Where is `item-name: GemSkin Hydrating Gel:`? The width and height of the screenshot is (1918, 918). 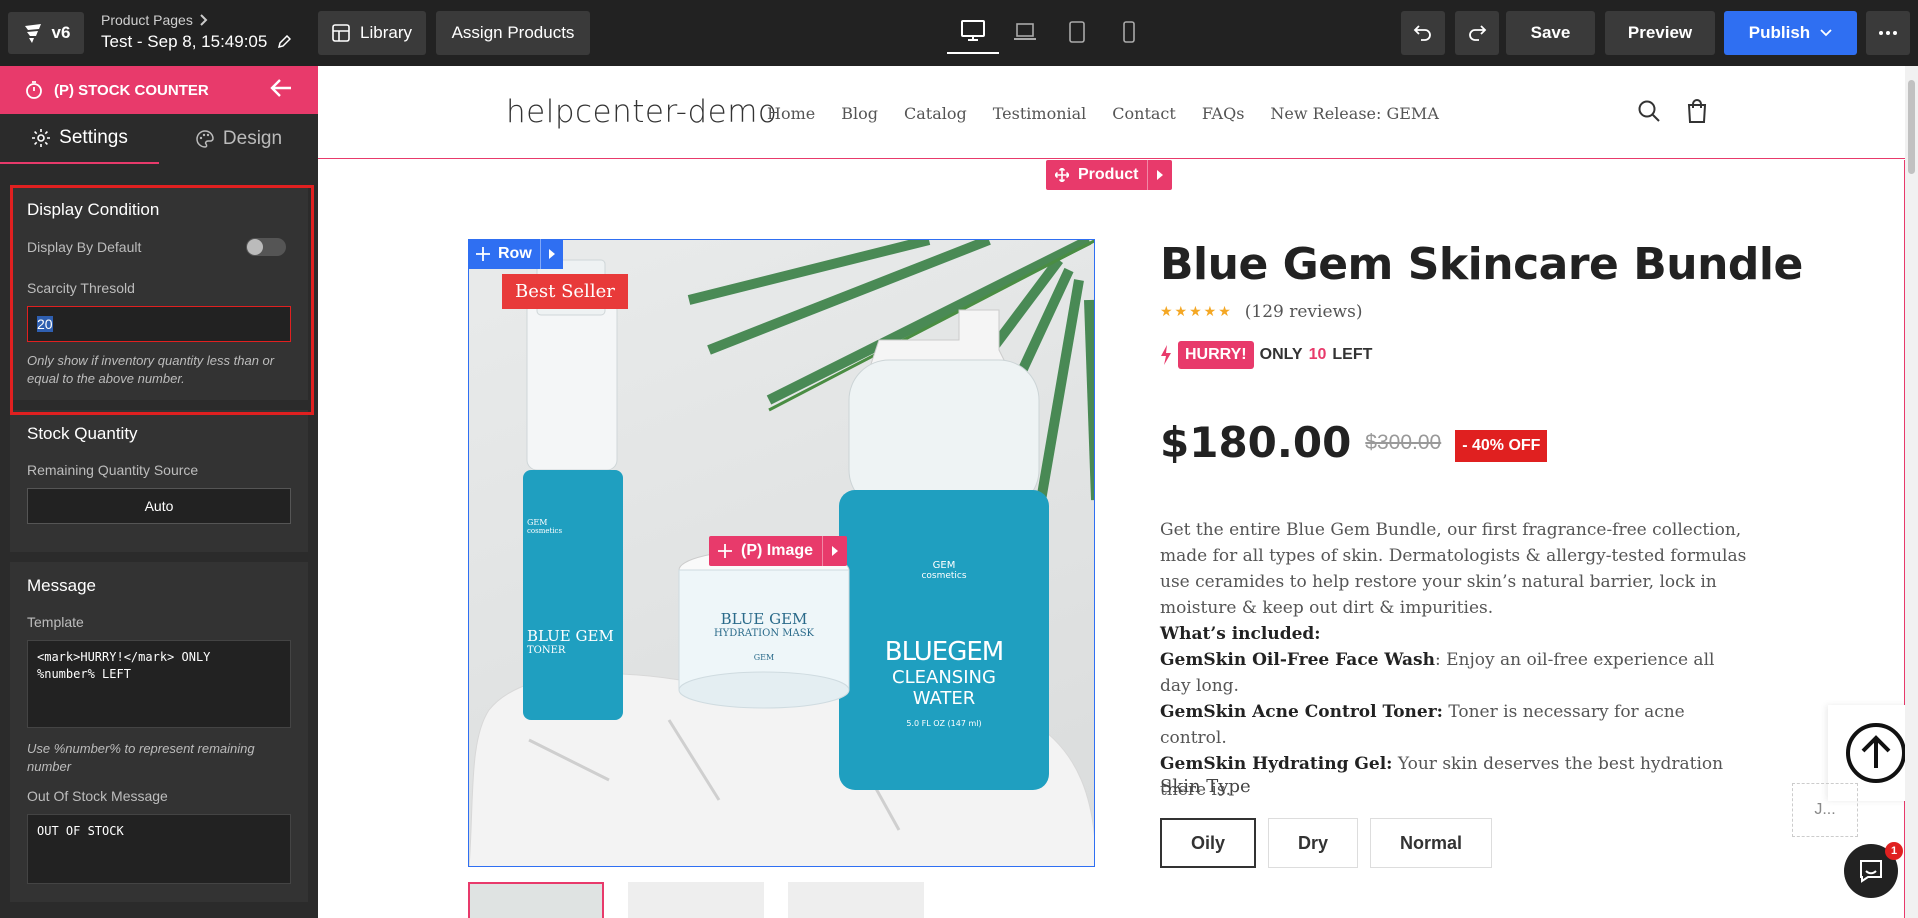 item-name: GemSkin Hydrating Gel: is located at coordinates (1276, 764).